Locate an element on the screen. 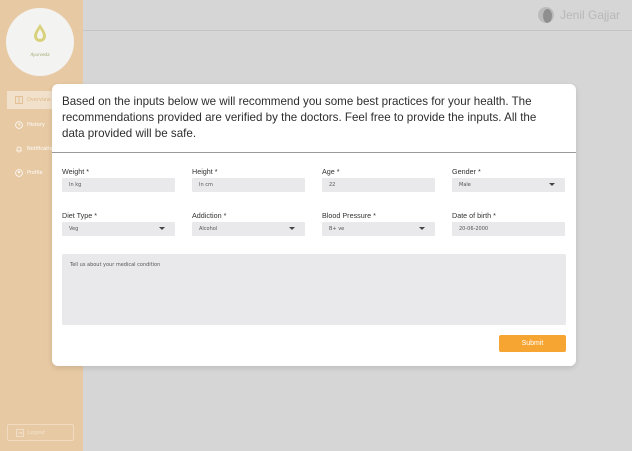 This screenshot has height=451, width=632. bell-icon is located at coordinates (19, 149).